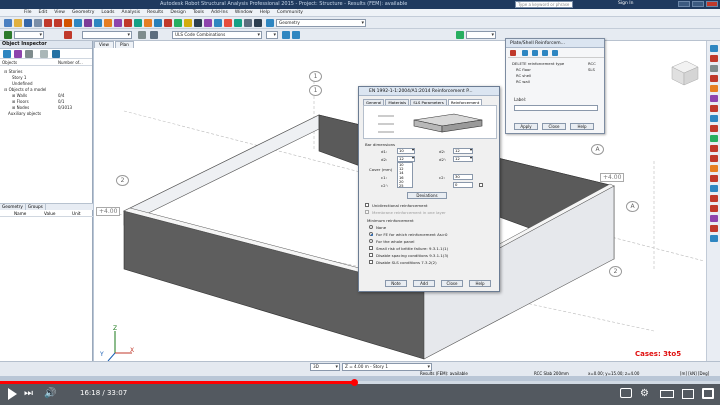 The width and height of the screenshot is (720, 405). Describe the element at coordinates (452, 283) in the screenshot. I see `close-button: Close` at that location.